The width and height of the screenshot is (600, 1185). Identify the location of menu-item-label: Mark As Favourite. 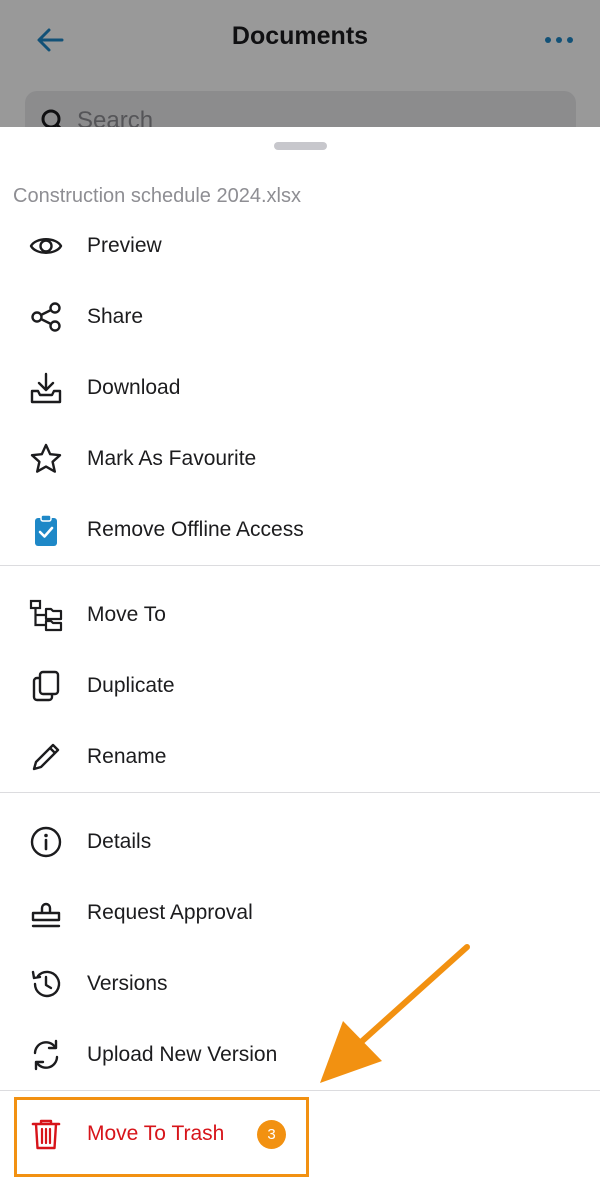
(172, 458).